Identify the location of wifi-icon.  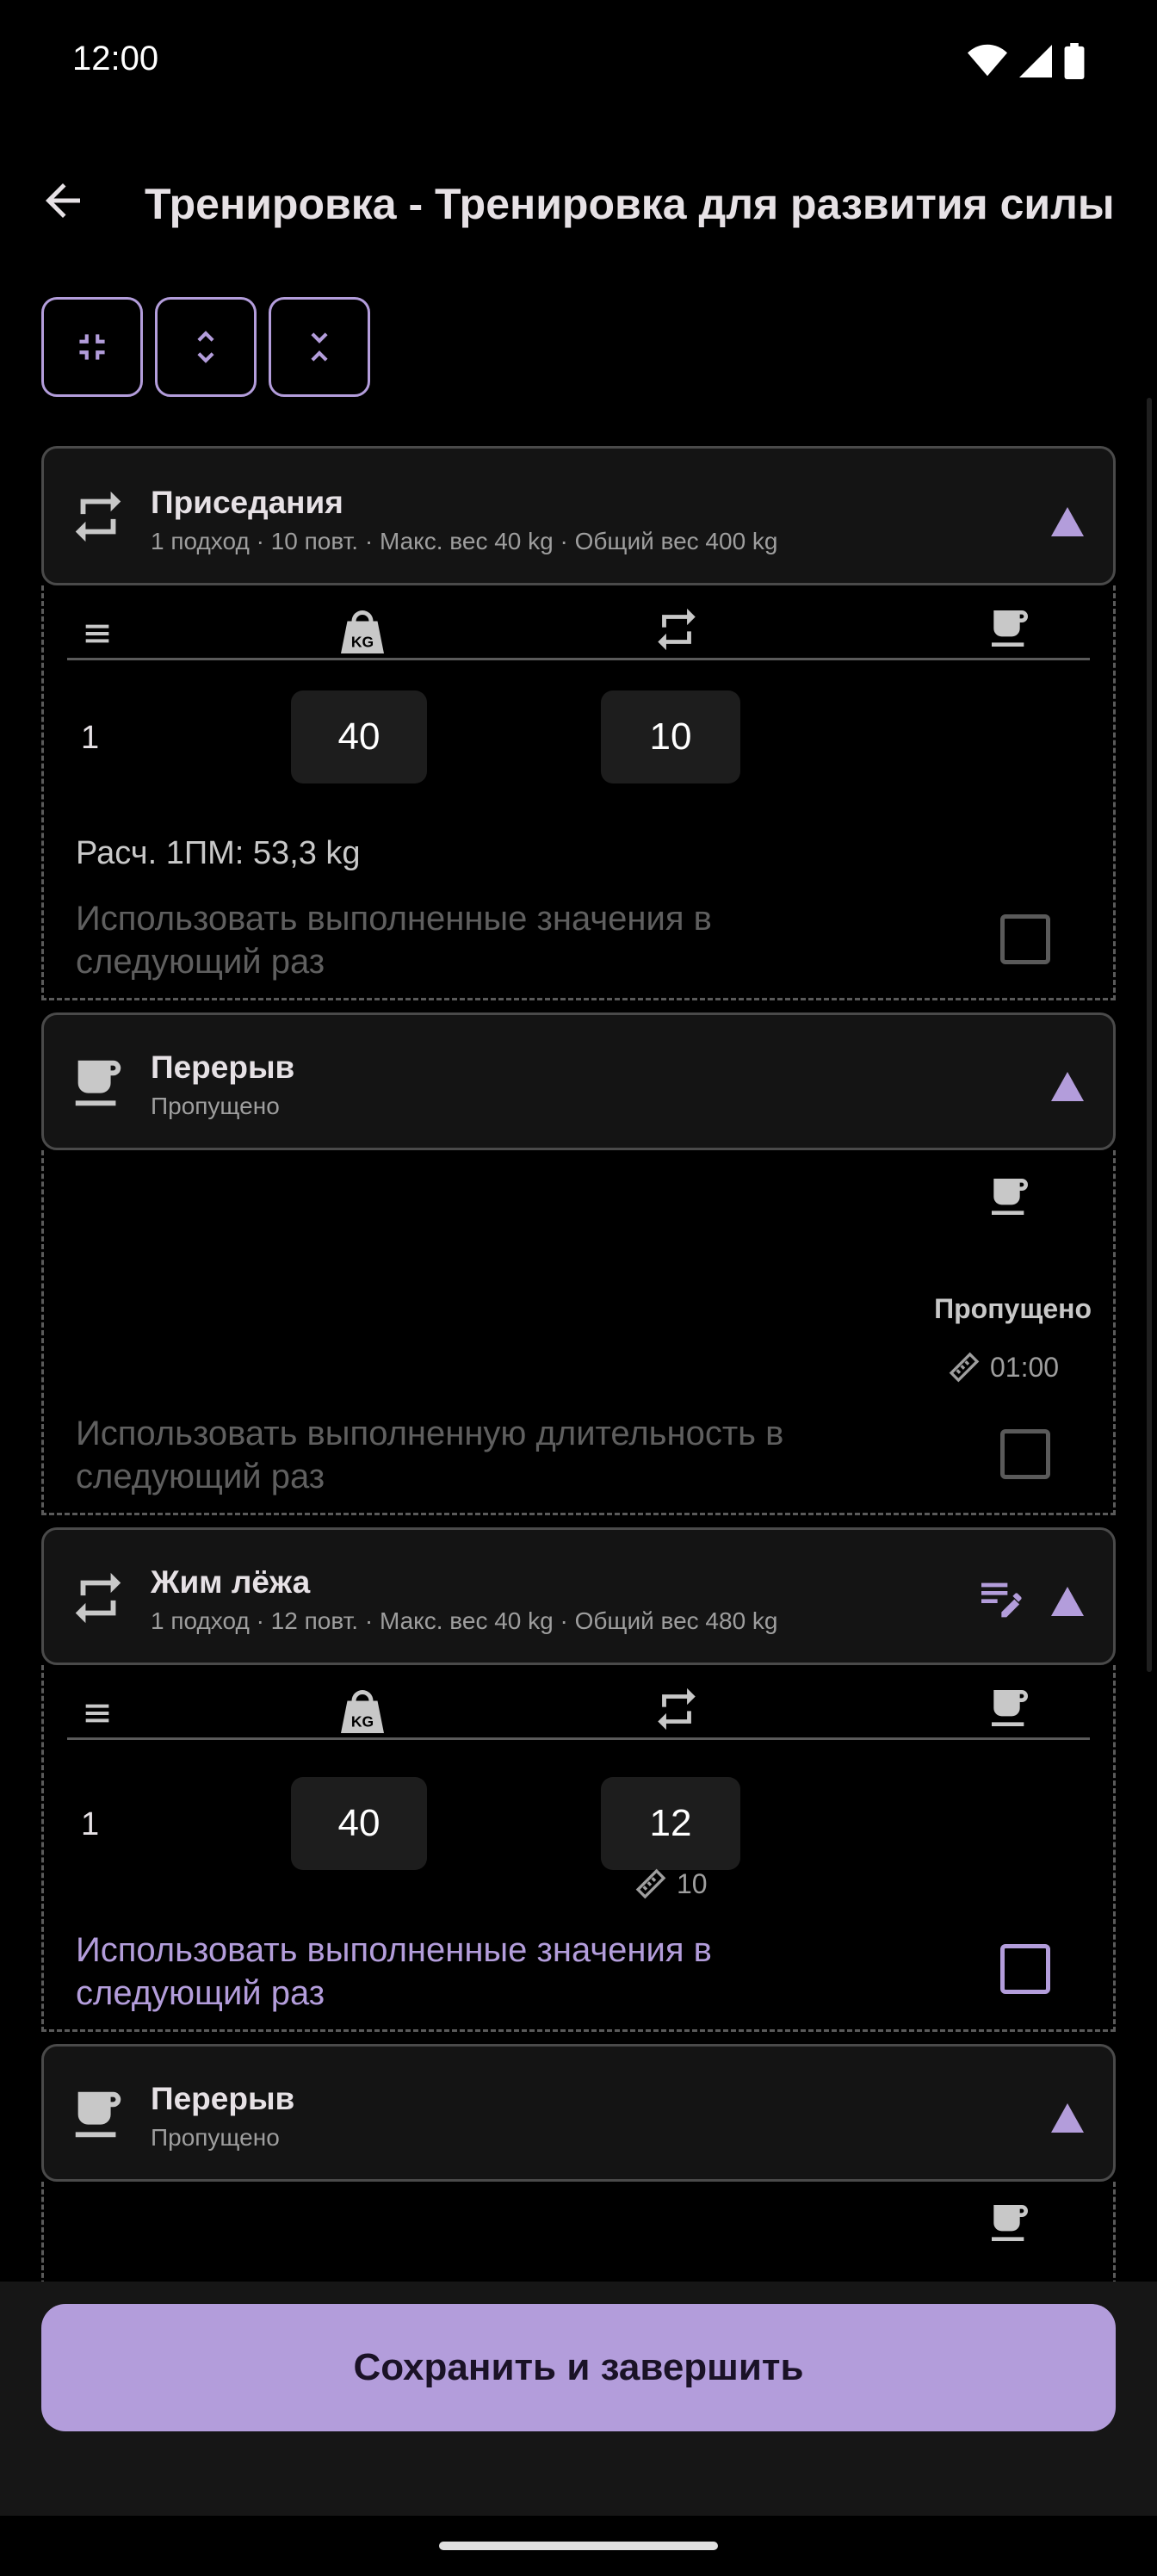
(988, 61).